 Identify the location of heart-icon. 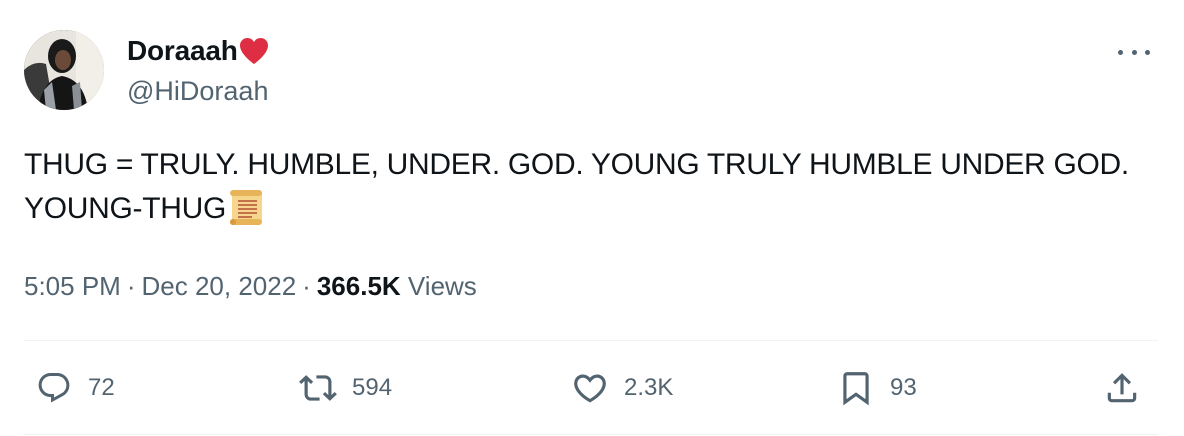
(590, 388).